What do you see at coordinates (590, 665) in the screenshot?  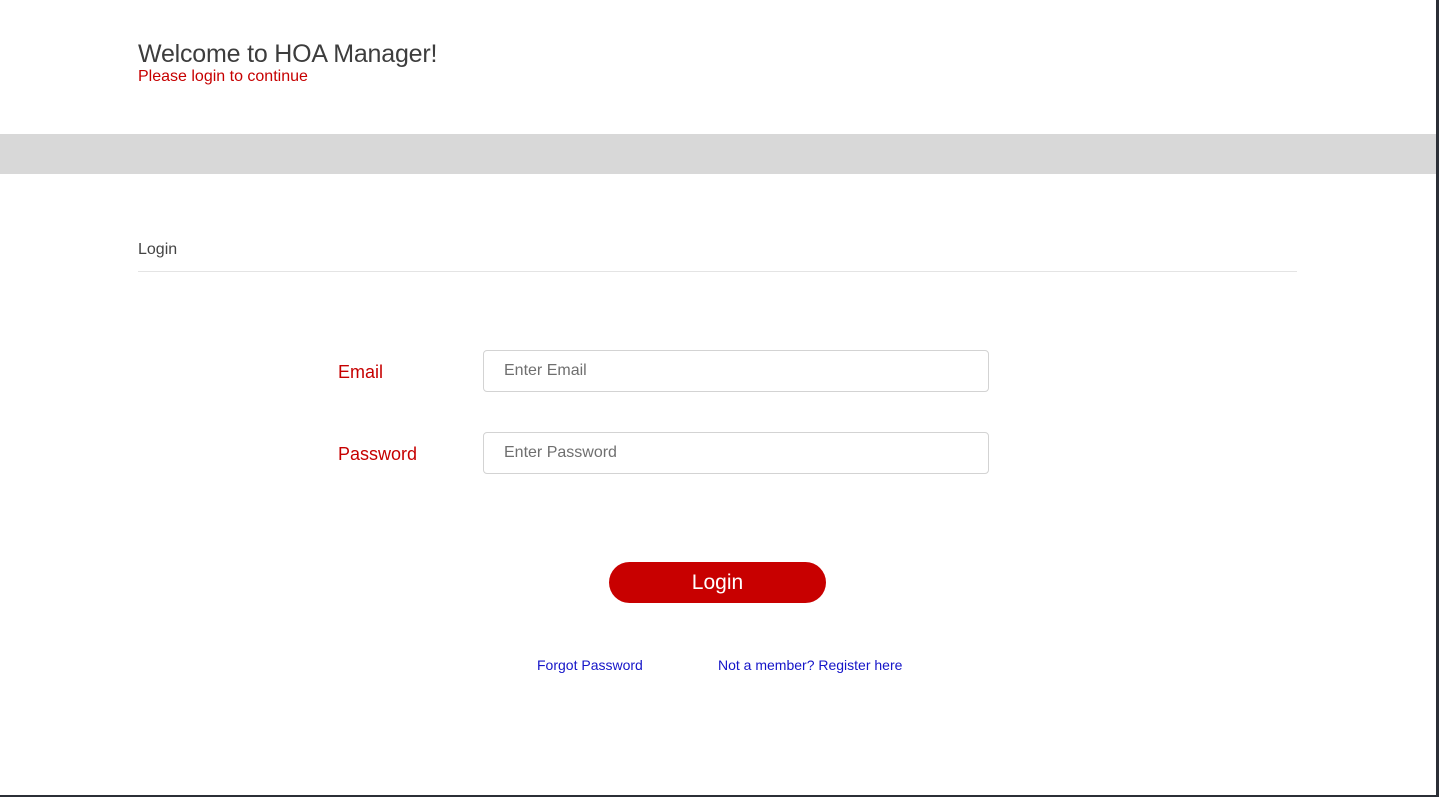 I see `forgot-password-link: Forgot Password` at bounding box center [590, 665].